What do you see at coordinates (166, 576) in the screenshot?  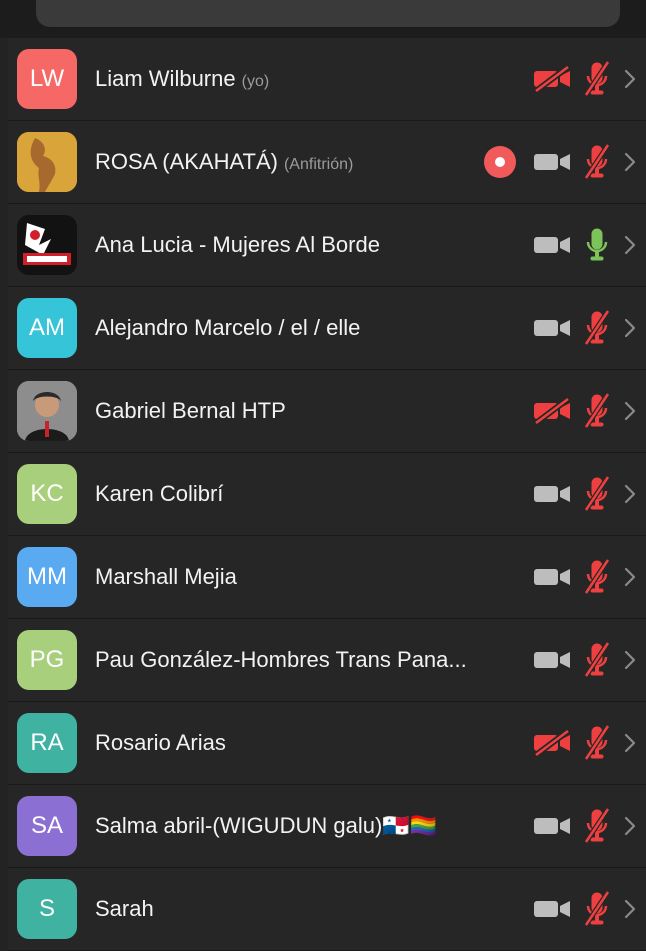 I see `participant-name: Marshall Mejia` at bounding box center [166, 576].